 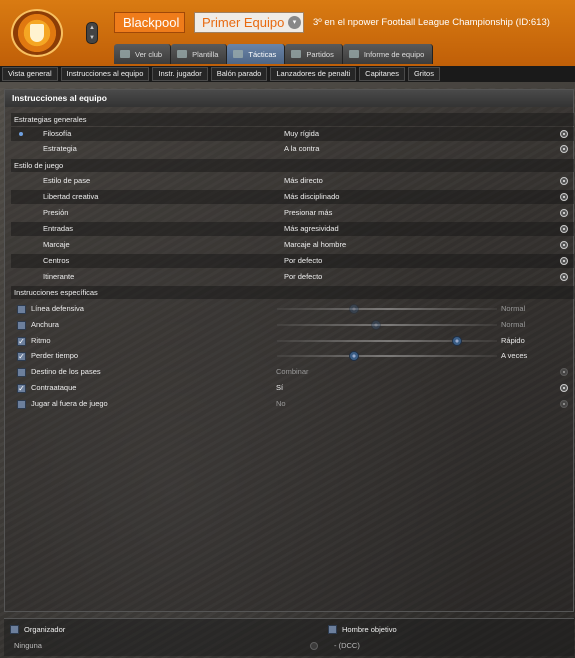 I want to click on tactics-icon, so click(x=238, y=54).